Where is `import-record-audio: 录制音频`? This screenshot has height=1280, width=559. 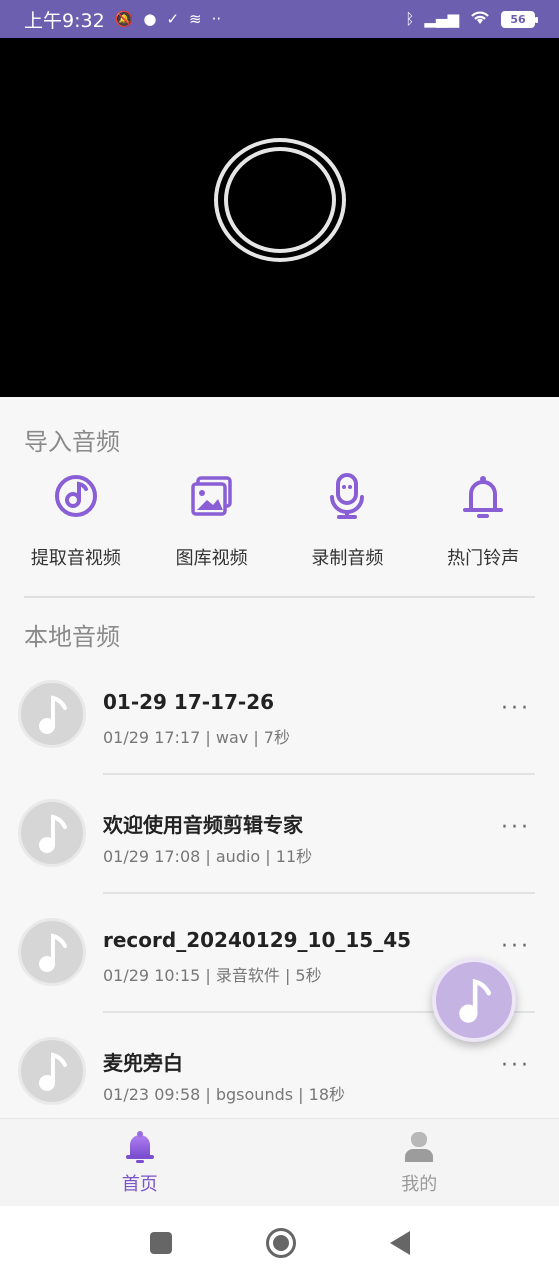
import-record-audio: 录制音频 is located at coordinates (347, 522).